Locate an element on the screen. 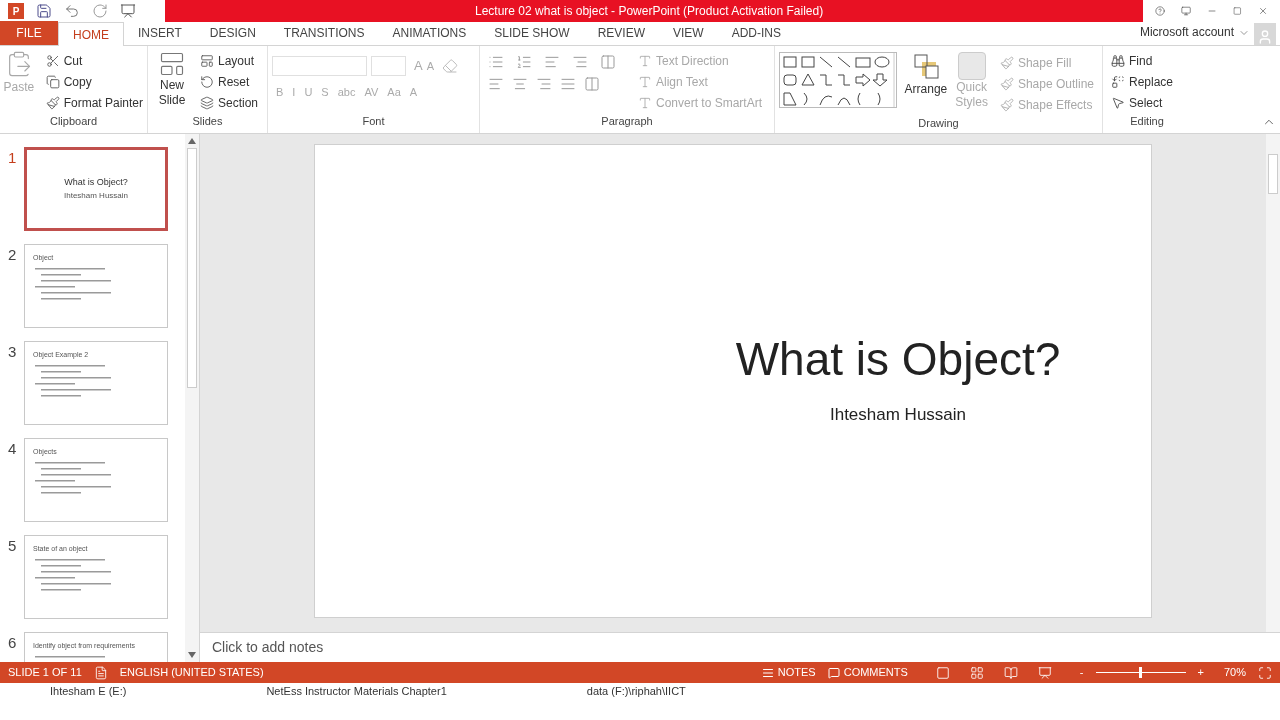 Image resolution: width=1280 pixels, height=720 pixels. zoom-thumb is located at coordinates (1141, 672).